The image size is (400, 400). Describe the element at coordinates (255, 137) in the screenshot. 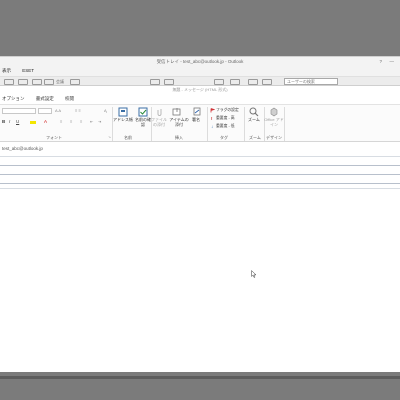

I see `zoom-group-label: ズーム` at that location.